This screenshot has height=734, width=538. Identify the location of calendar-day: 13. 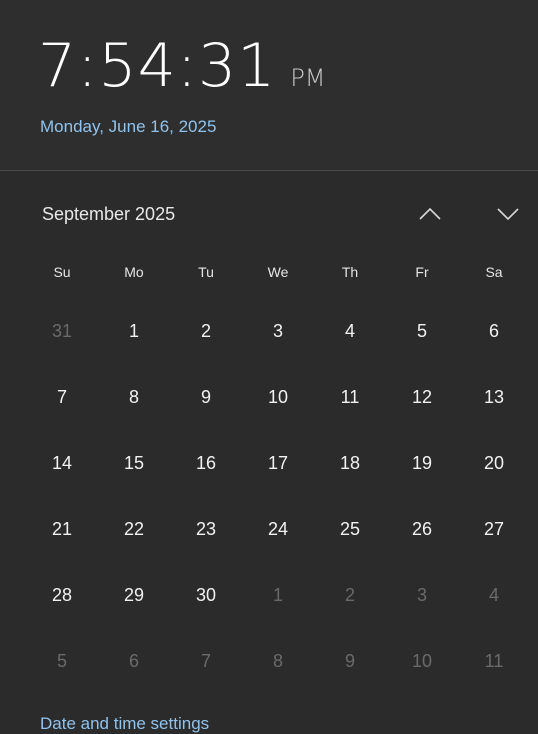
(494, 397).